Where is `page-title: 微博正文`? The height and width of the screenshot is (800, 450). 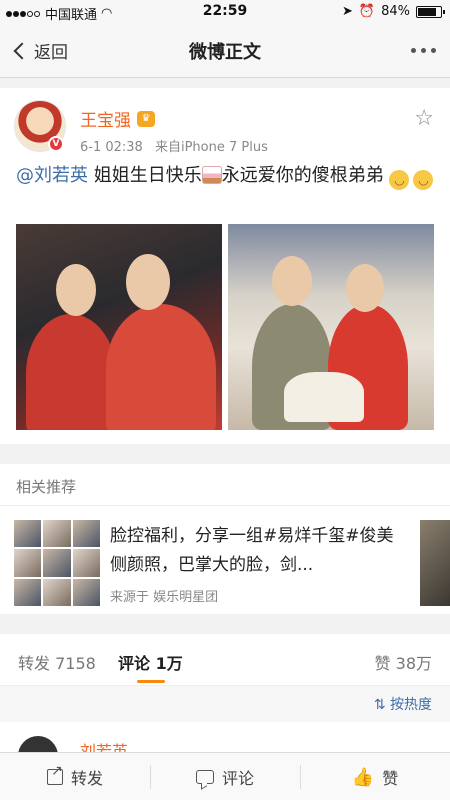 page-title: 微博正文 is located at coordinates (225, 52).